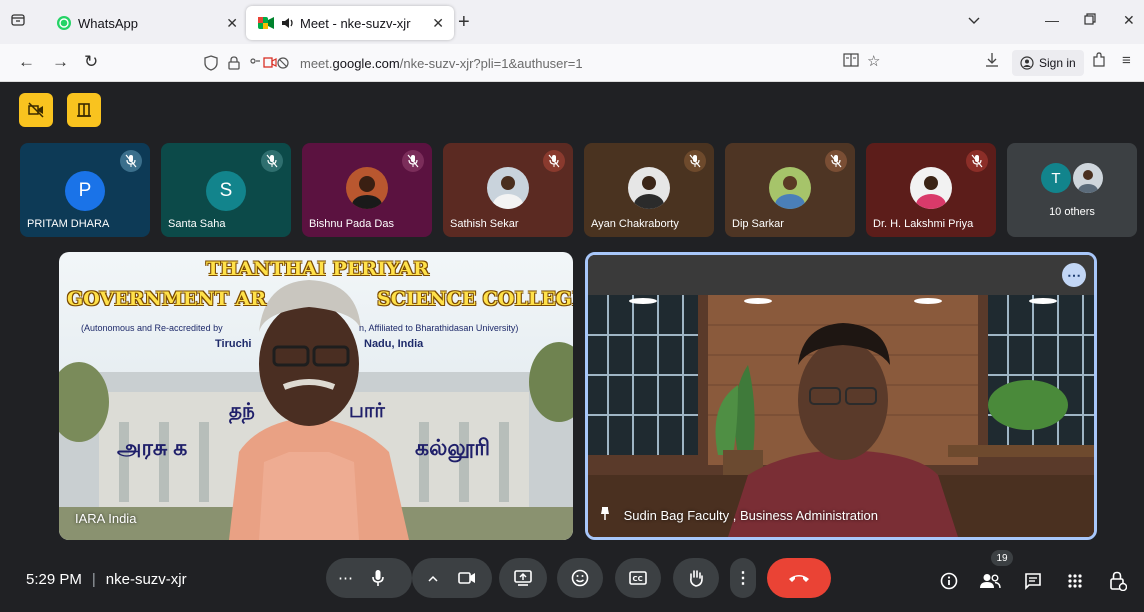 The height and width of the screenshot is (612, 1144). Describe the element at coordinates (572, 22) in the screenshot. I see `browser-tab-bar: WhatsApp ✕ Meet - nke-suzv-xjr ✕ + — ✕` at that location.